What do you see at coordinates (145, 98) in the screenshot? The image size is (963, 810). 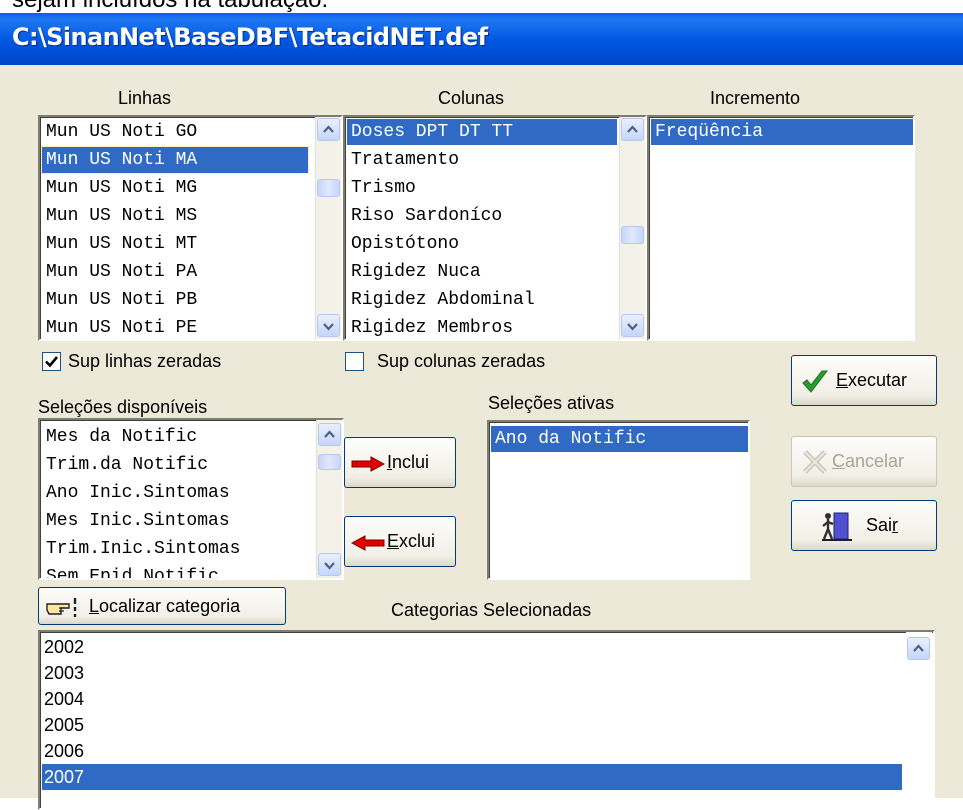 I see `linhas-label: Linhas` at bounding box center [145, 98].